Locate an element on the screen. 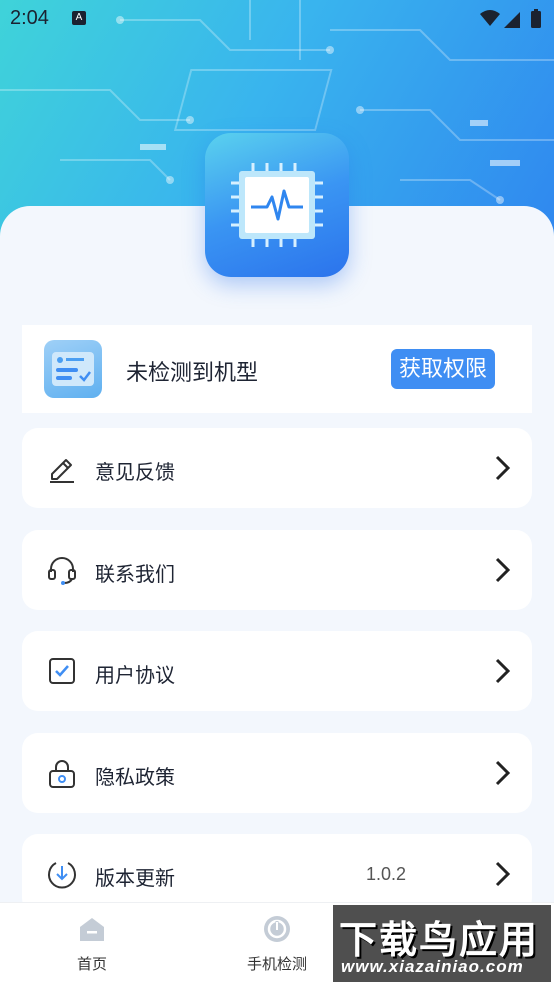 The height and width of the screenshot is (984, 554). cellular-icon is located at coordinates (512, 20).